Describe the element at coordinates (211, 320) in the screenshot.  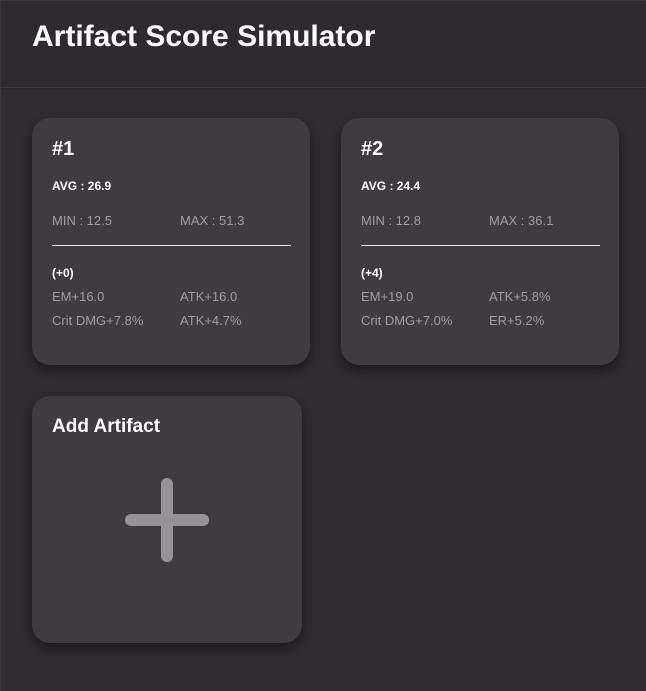
I see `artifact-substat: ATK+4.7%` at that location.